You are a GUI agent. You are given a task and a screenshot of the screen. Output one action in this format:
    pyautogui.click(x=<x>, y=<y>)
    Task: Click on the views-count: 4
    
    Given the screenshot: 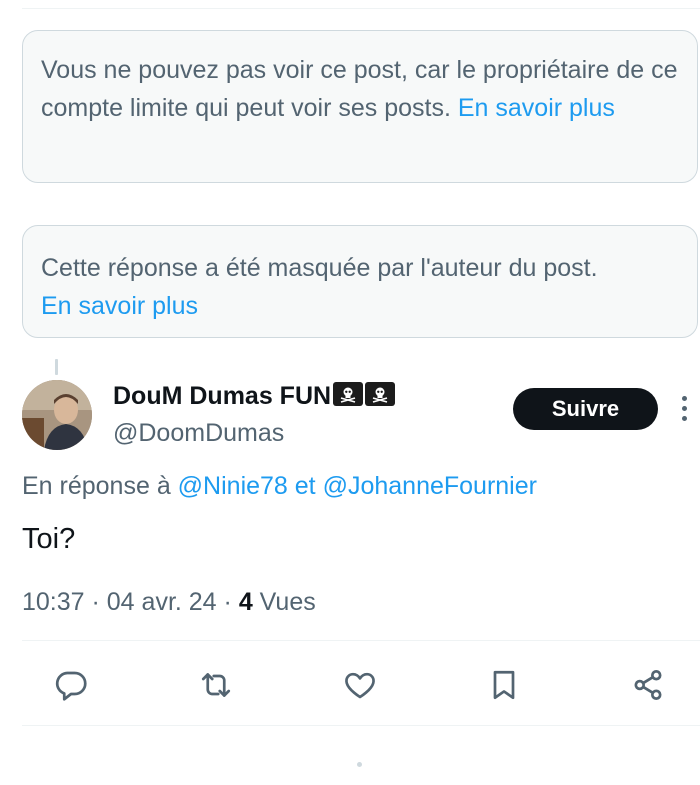 What is the action you would take?
    pyautogui.click(x=245, y=602)
    